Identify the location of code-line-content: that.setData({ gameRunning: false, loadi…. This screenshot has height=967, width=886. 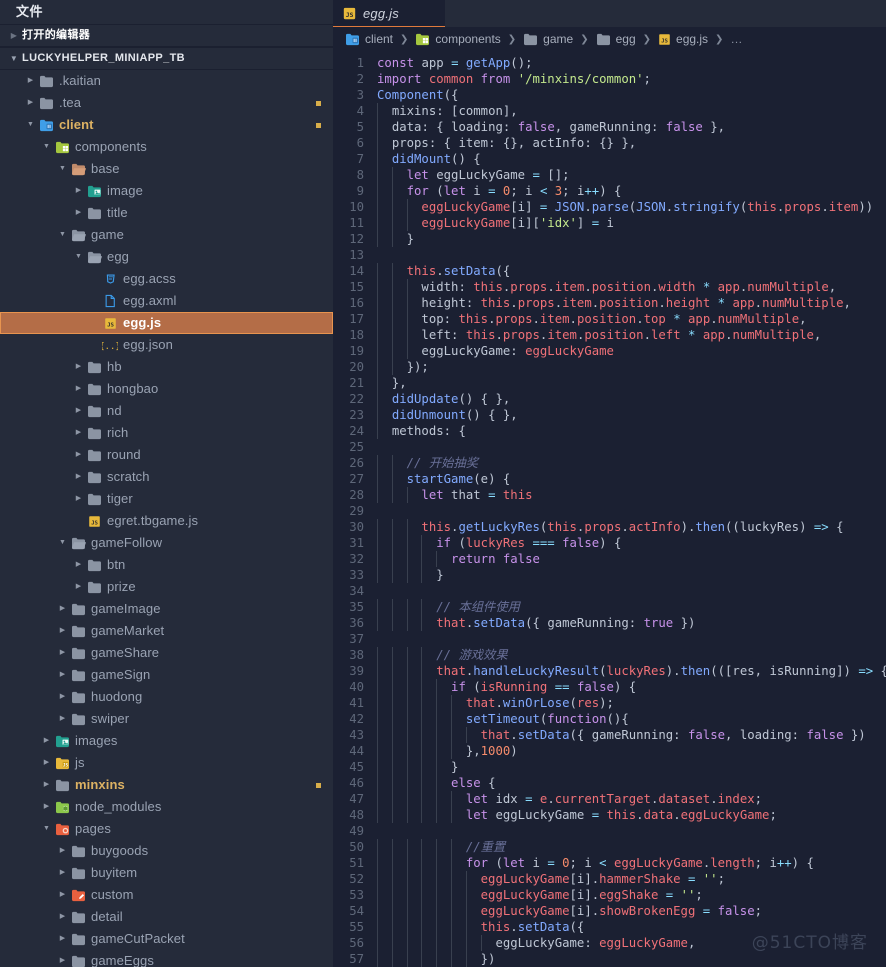
(631, 735).